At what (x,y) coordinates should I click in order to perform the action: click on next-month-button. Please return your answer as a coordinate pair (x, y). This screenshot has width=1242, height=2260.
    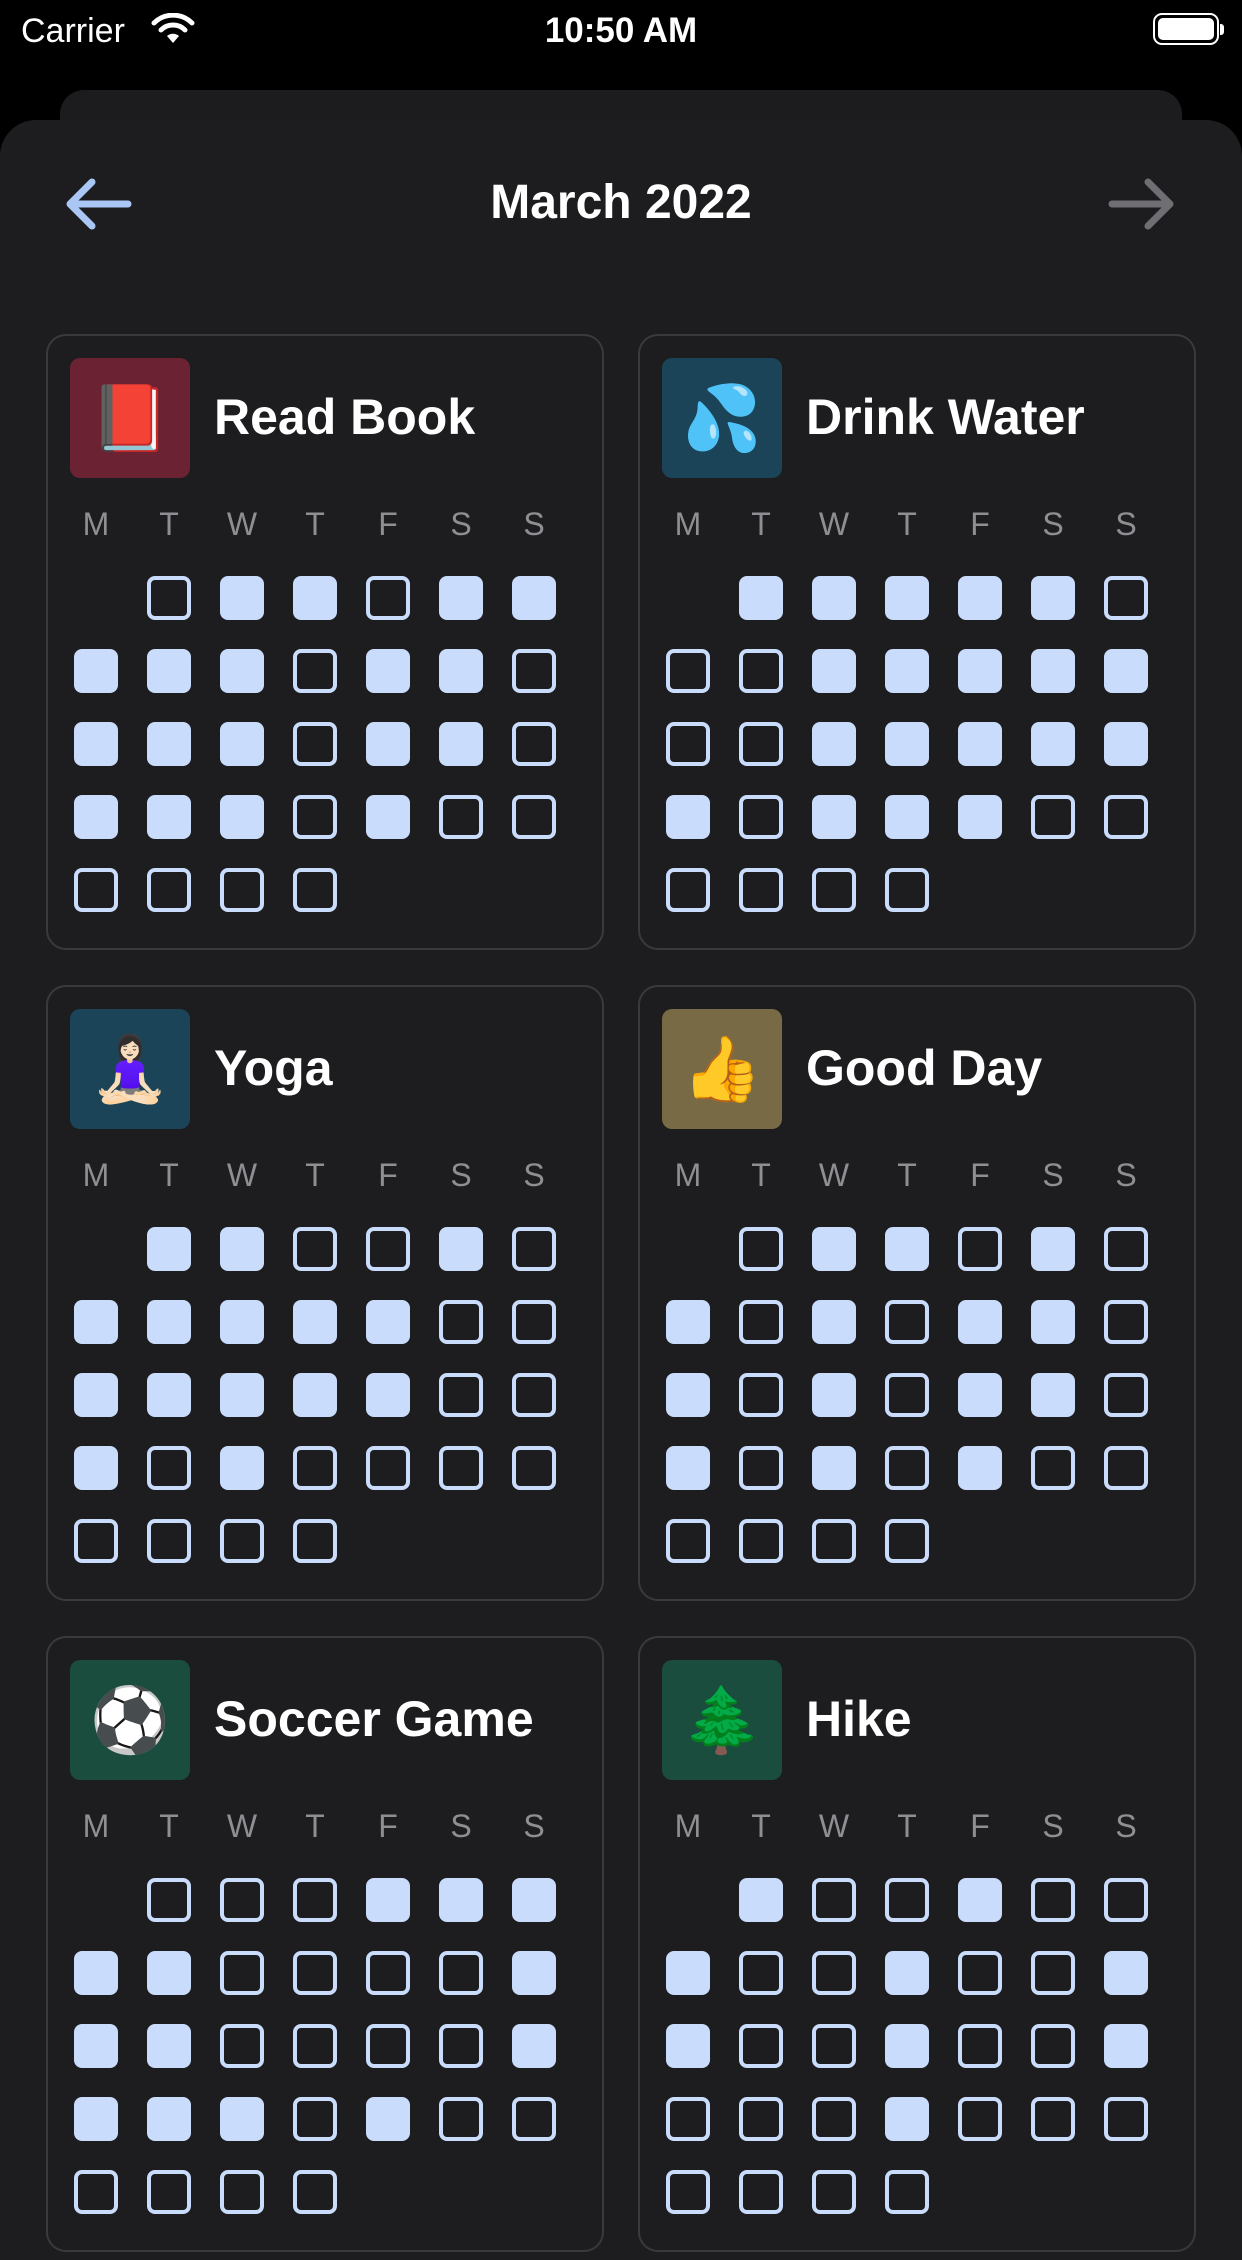
    Looking at the image, I should click on (1142, 204).